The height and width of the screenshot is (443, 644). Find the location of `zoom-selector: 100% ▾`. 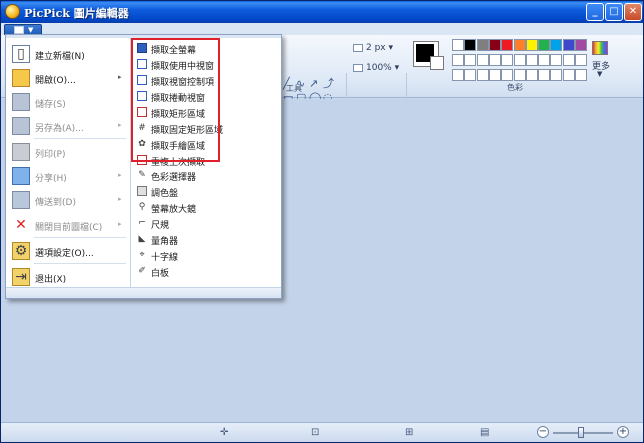

zoom-selector: 100% ▾ is located at coordinates (376, 68).